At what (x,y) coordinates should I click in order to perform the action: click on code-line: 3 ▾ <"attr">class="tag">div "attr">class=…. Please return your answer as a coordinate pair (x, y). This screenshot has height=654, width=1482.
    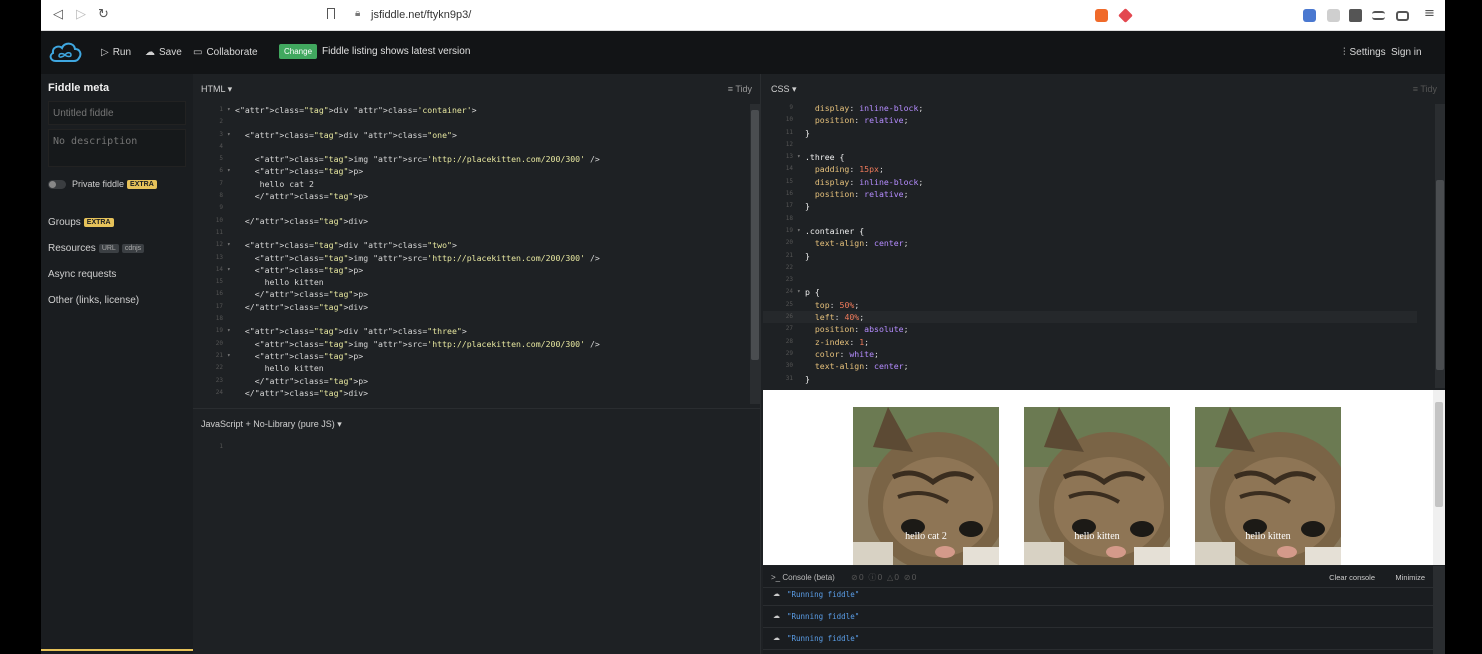
    Looking at the image, I should click on (470, 135).